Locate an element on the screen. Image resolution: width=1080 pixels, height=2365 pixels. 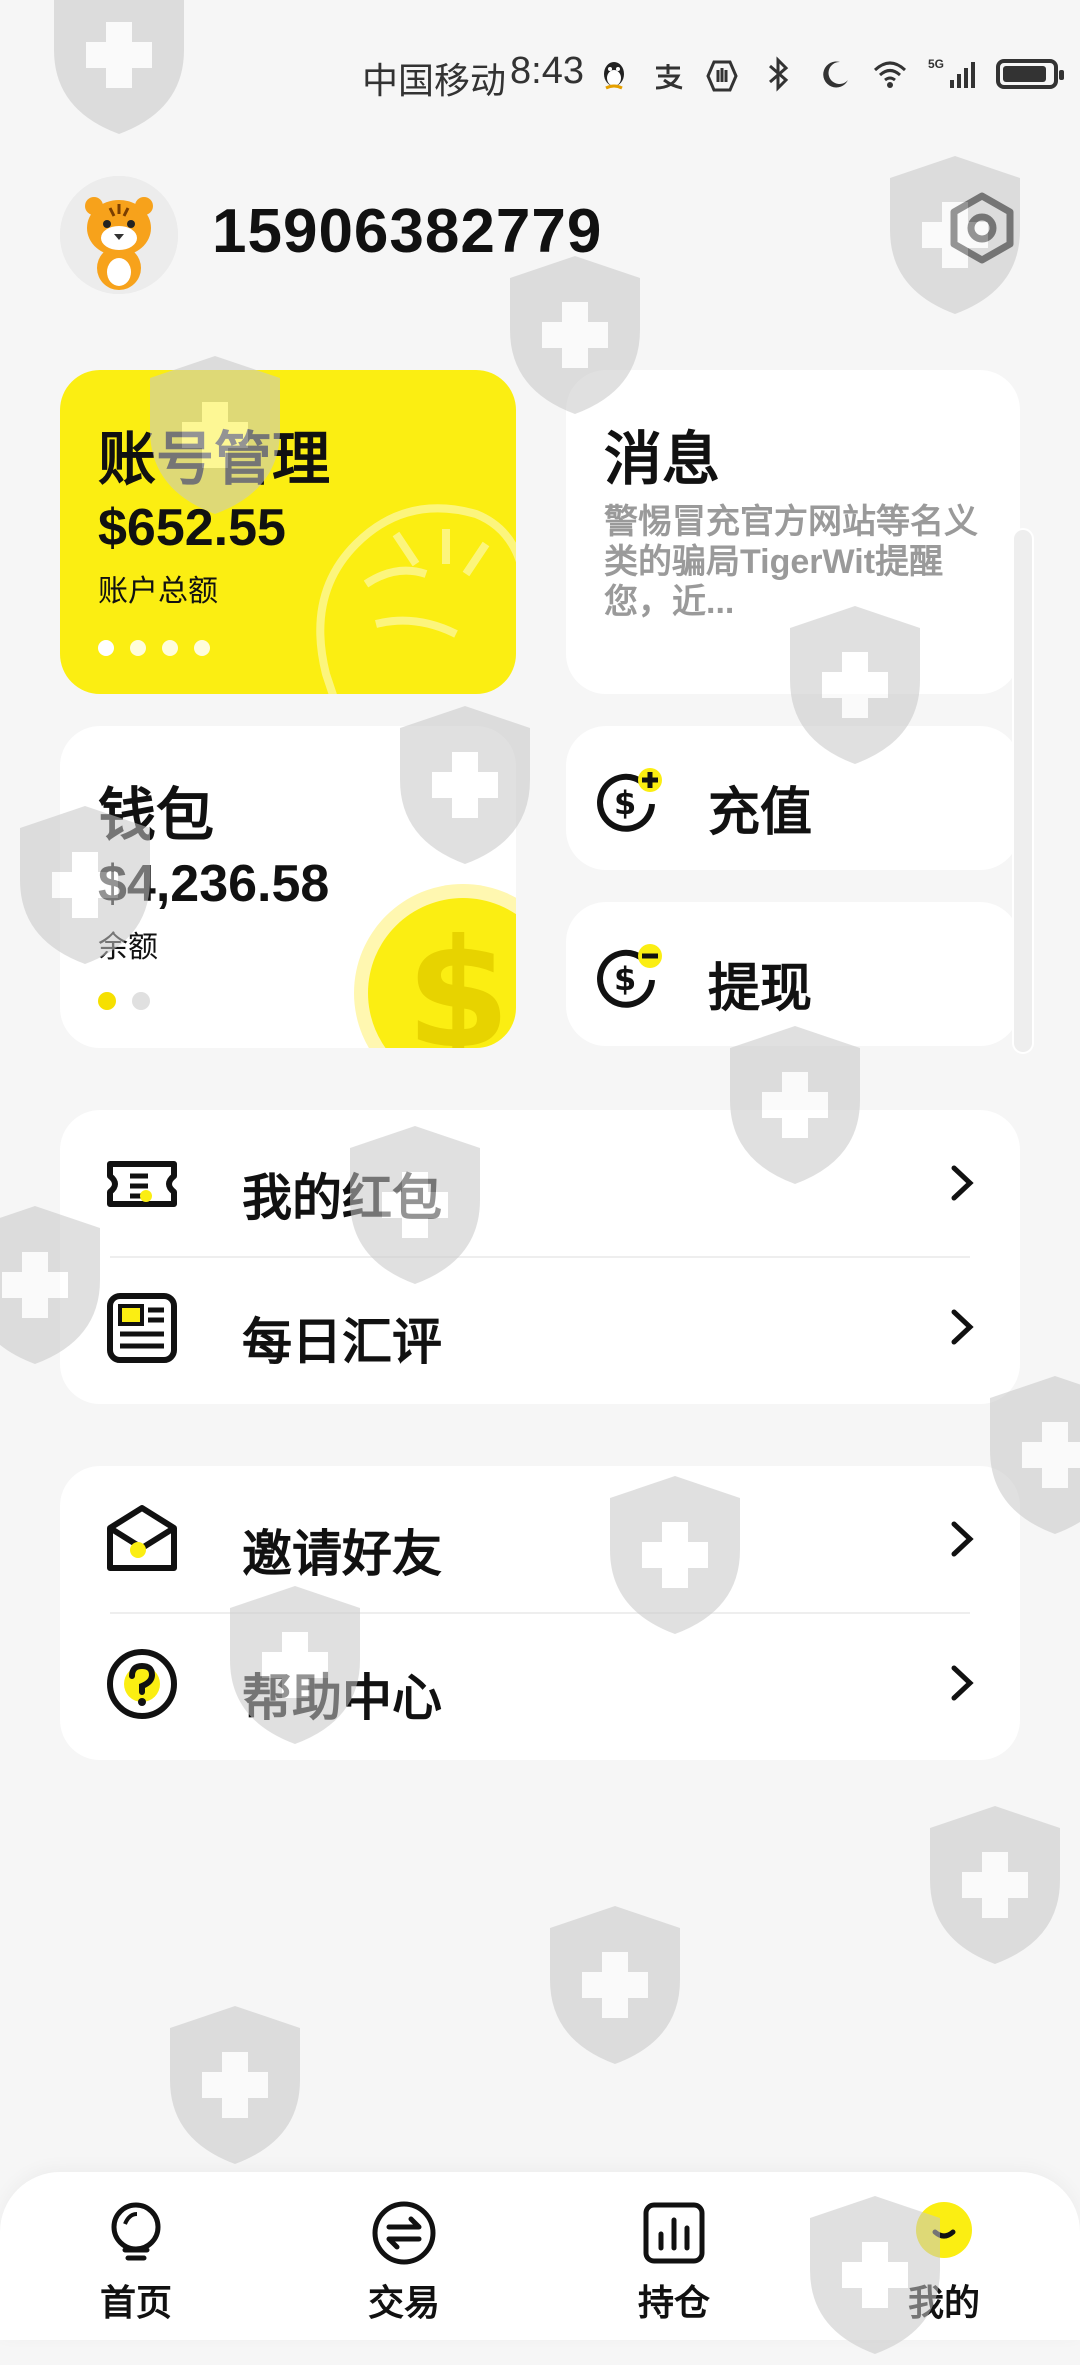
tab-profile: 我的 is located at coordinates (944, 2265).